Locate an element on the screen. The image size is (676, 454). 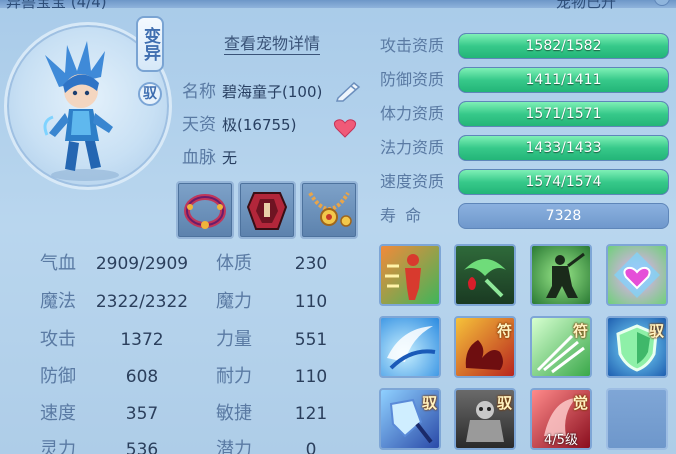
mag-value: 110 is located at coordinates (311, 302).